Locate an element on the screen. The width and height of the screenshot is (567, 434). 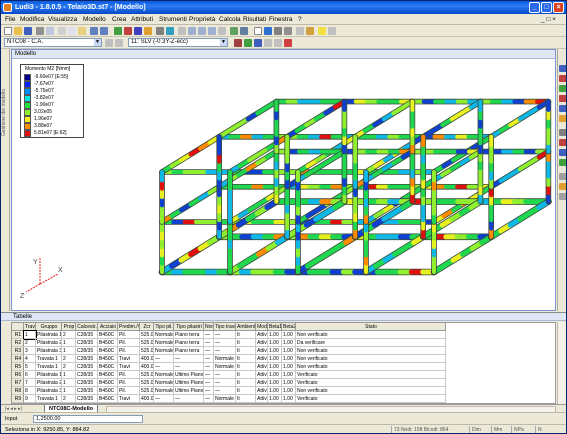
code-combo: NTC08 - C.A. ▼ is located at coordinates (53, 42).